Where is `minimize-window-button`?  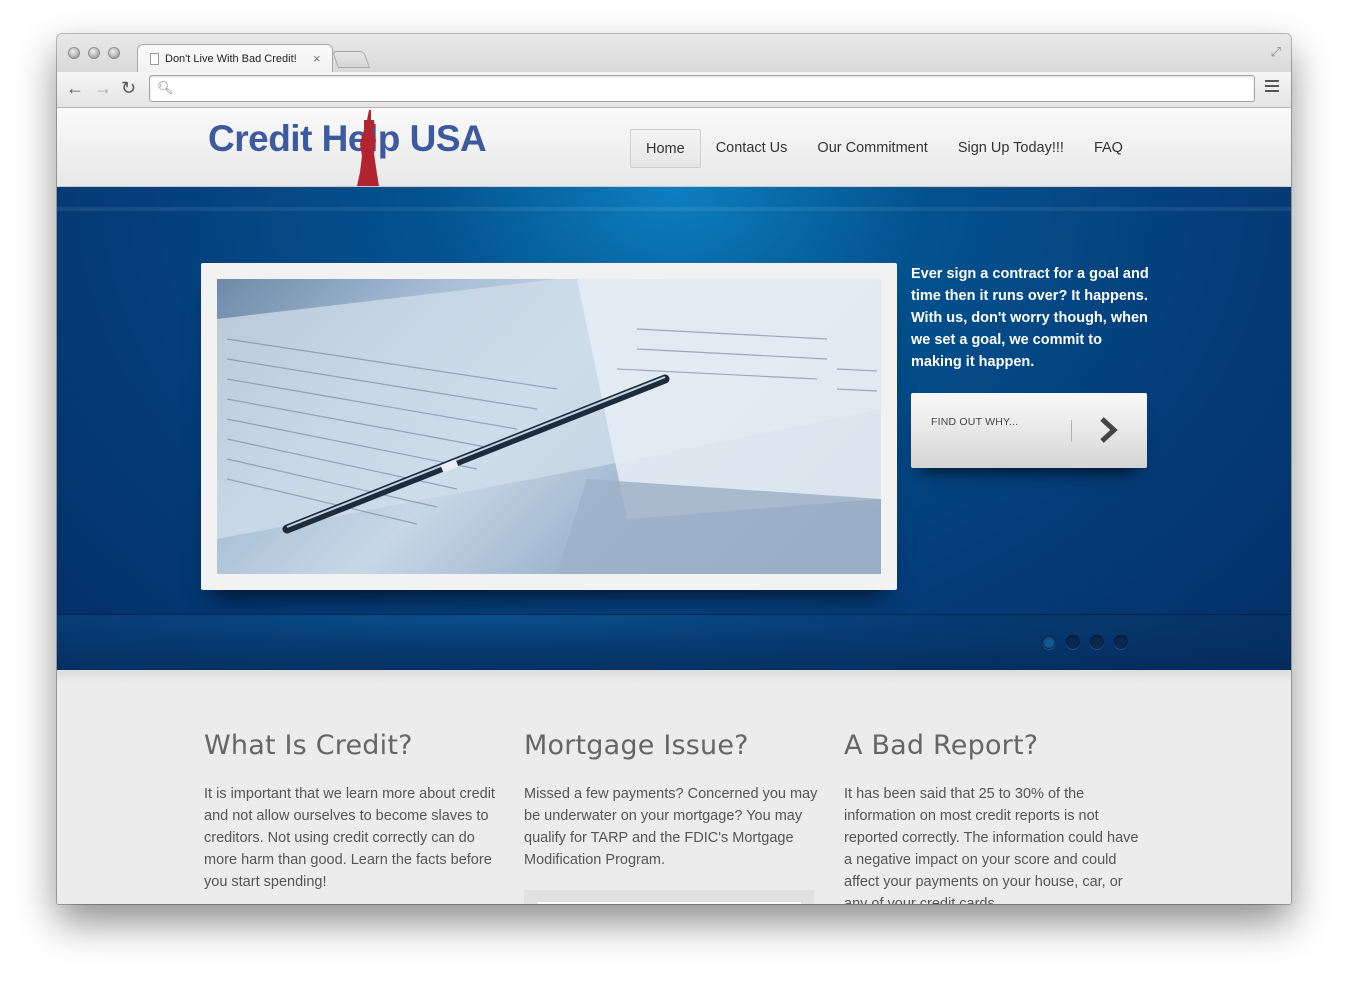 minimize-window-button is located at coordinates (94, 53).